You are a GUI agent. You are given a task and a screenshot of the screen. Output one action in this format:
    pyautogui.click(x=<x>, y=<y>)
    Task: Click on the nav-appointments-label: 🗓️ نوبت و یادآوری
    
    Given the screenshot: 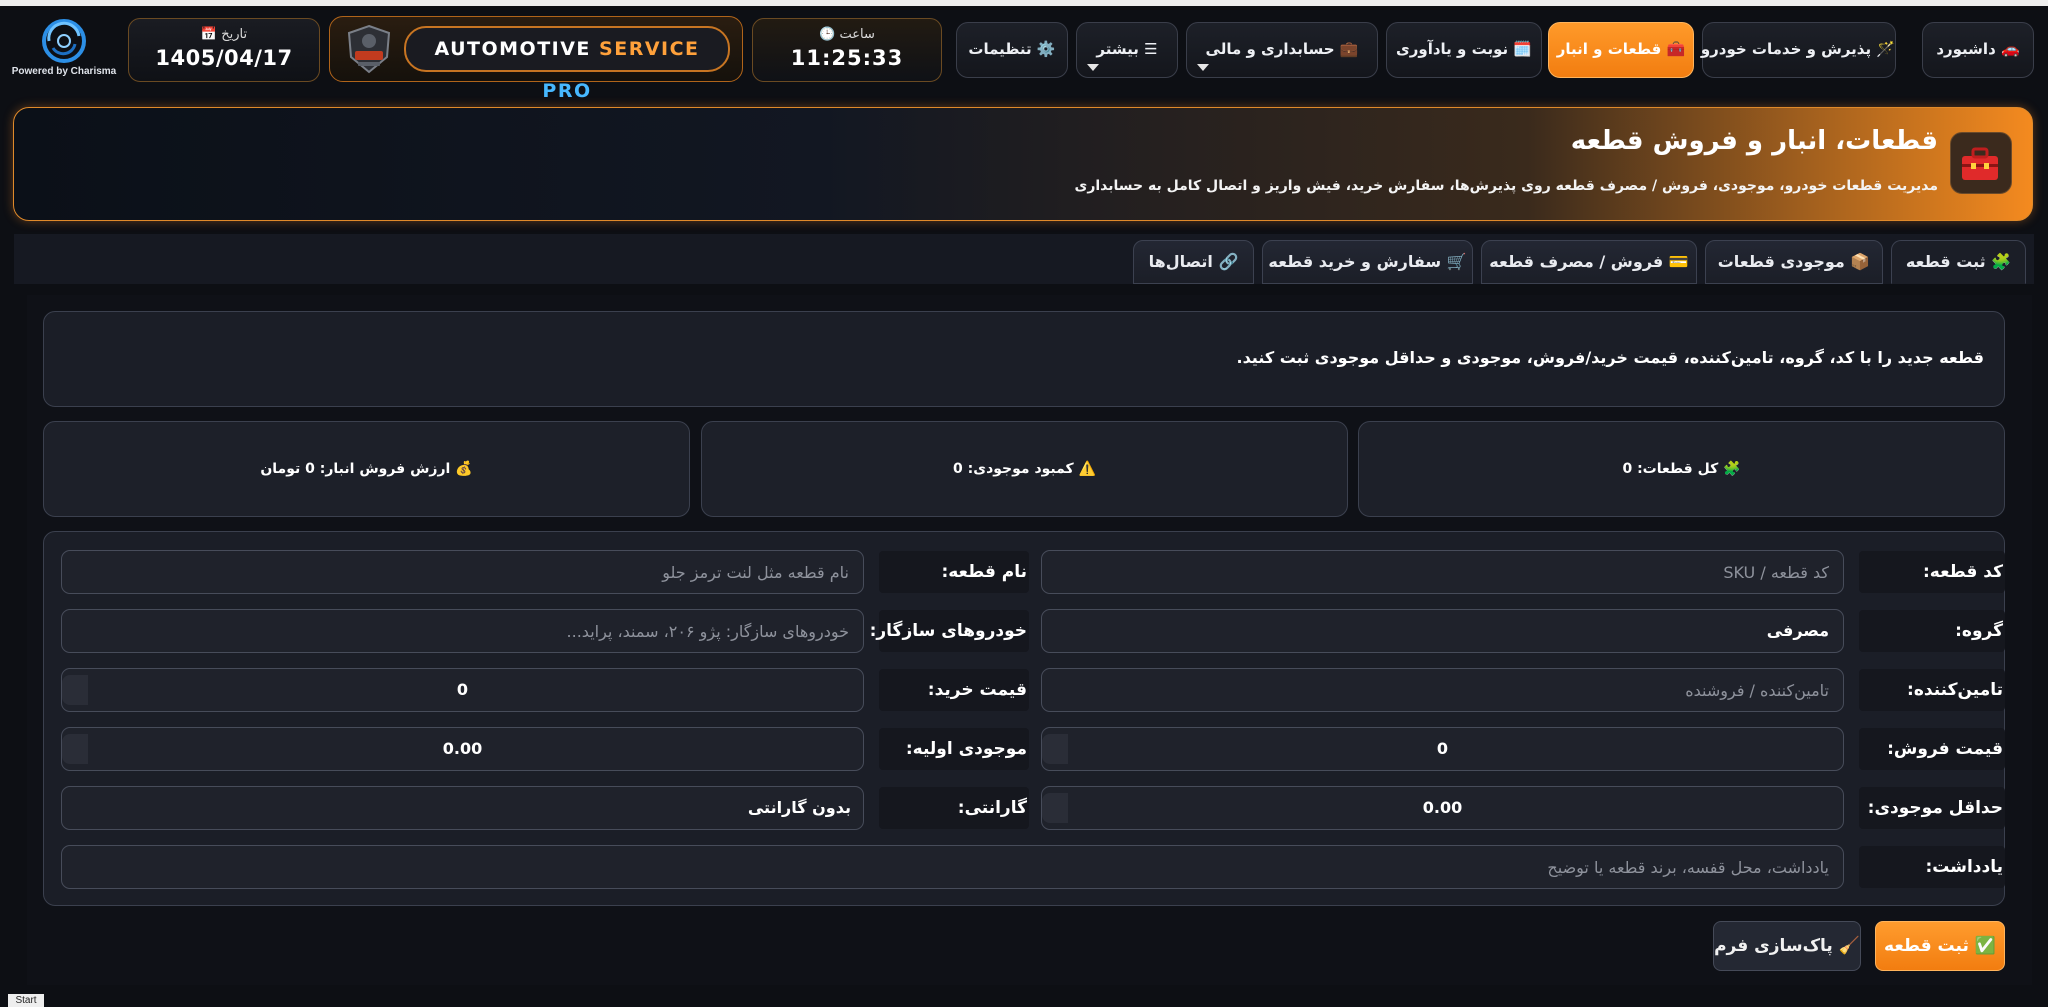 What is the action you would take?
    pyautogui.click(x=1464, y=49)
    